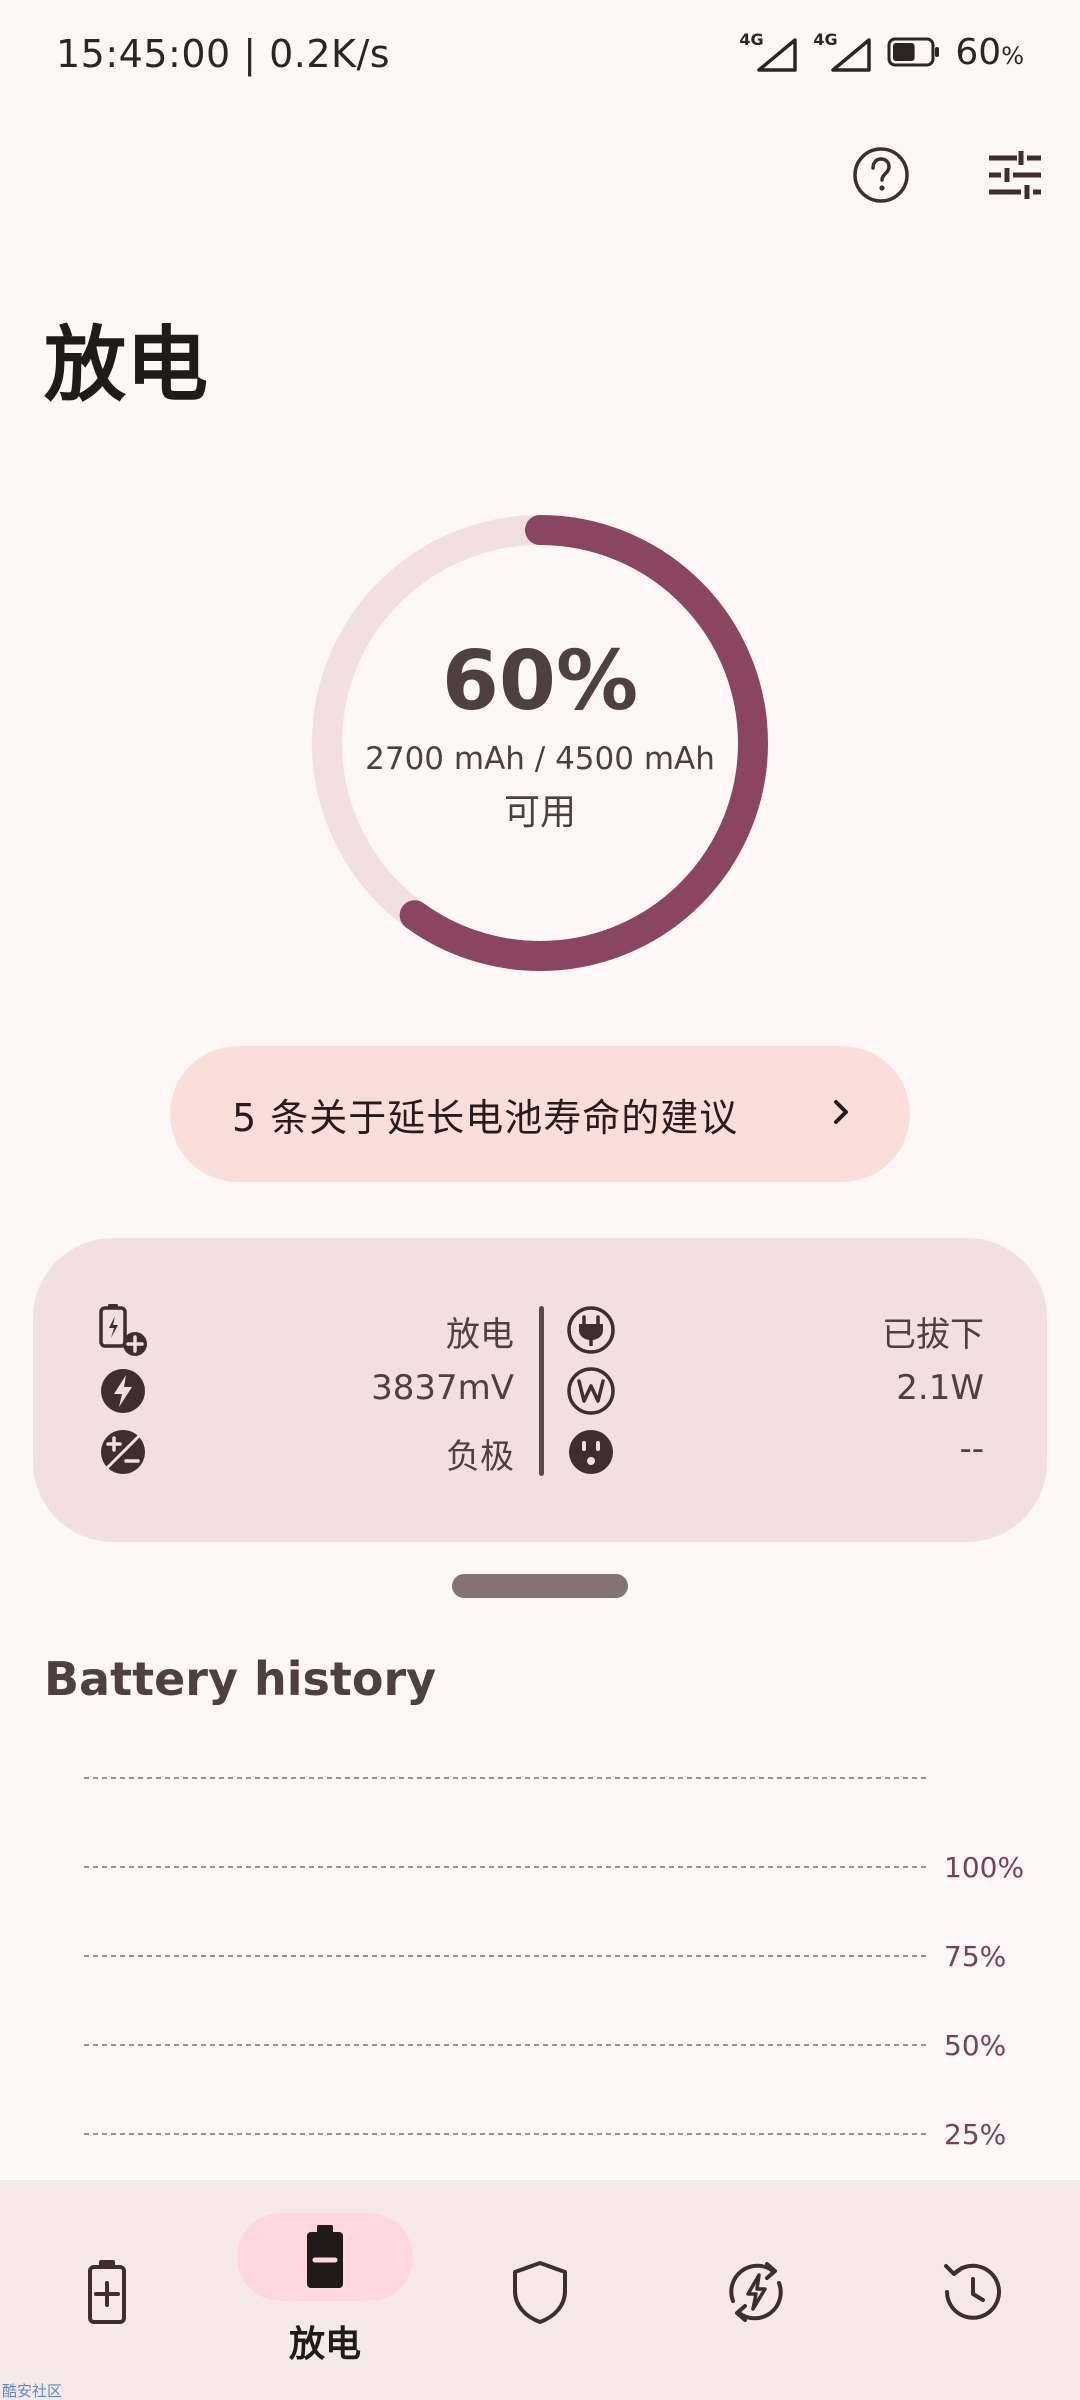  Describe the element at coordinates (984, 1867) in the screenshot. I see `chart-y-tick-label: 100%` at that location.